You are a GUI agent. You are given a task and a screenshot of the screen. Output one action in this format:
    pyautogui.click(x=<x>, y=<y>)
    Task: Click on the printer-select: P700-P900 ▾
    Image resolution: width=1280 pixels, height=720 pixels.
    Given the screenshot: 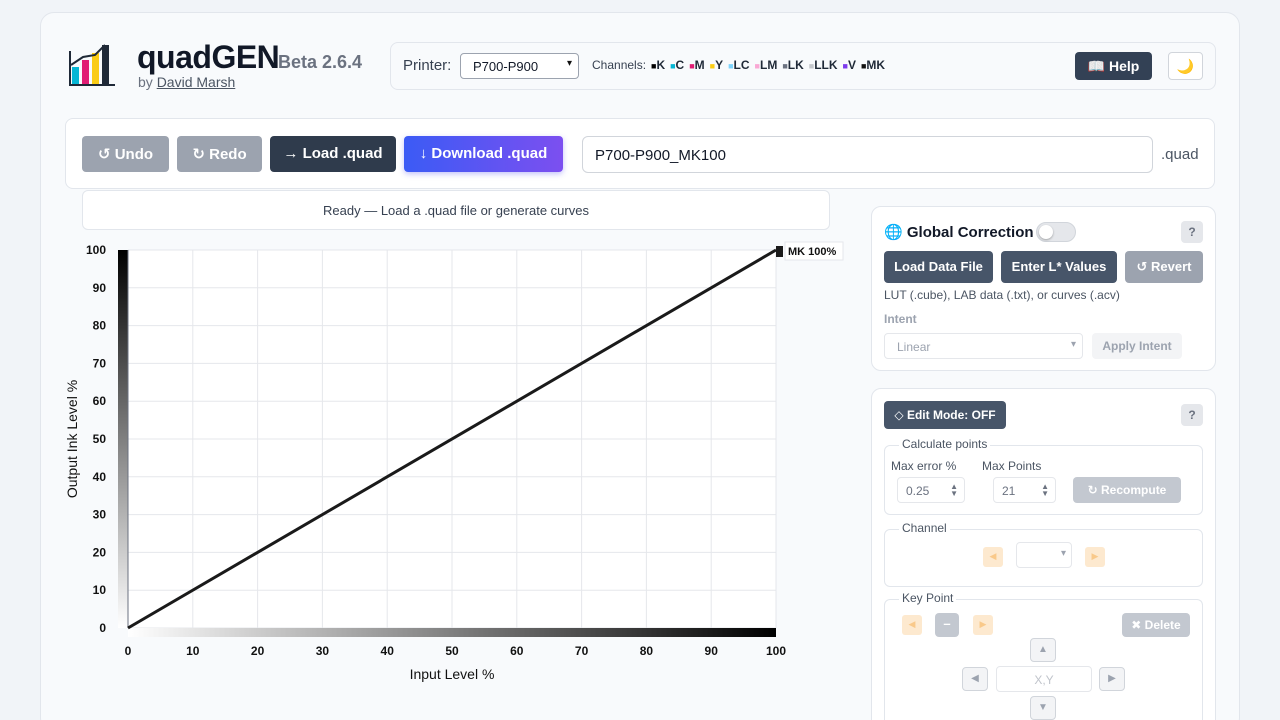 What is the action you would take?
    pyautogui.click(x=519, y=66)
    